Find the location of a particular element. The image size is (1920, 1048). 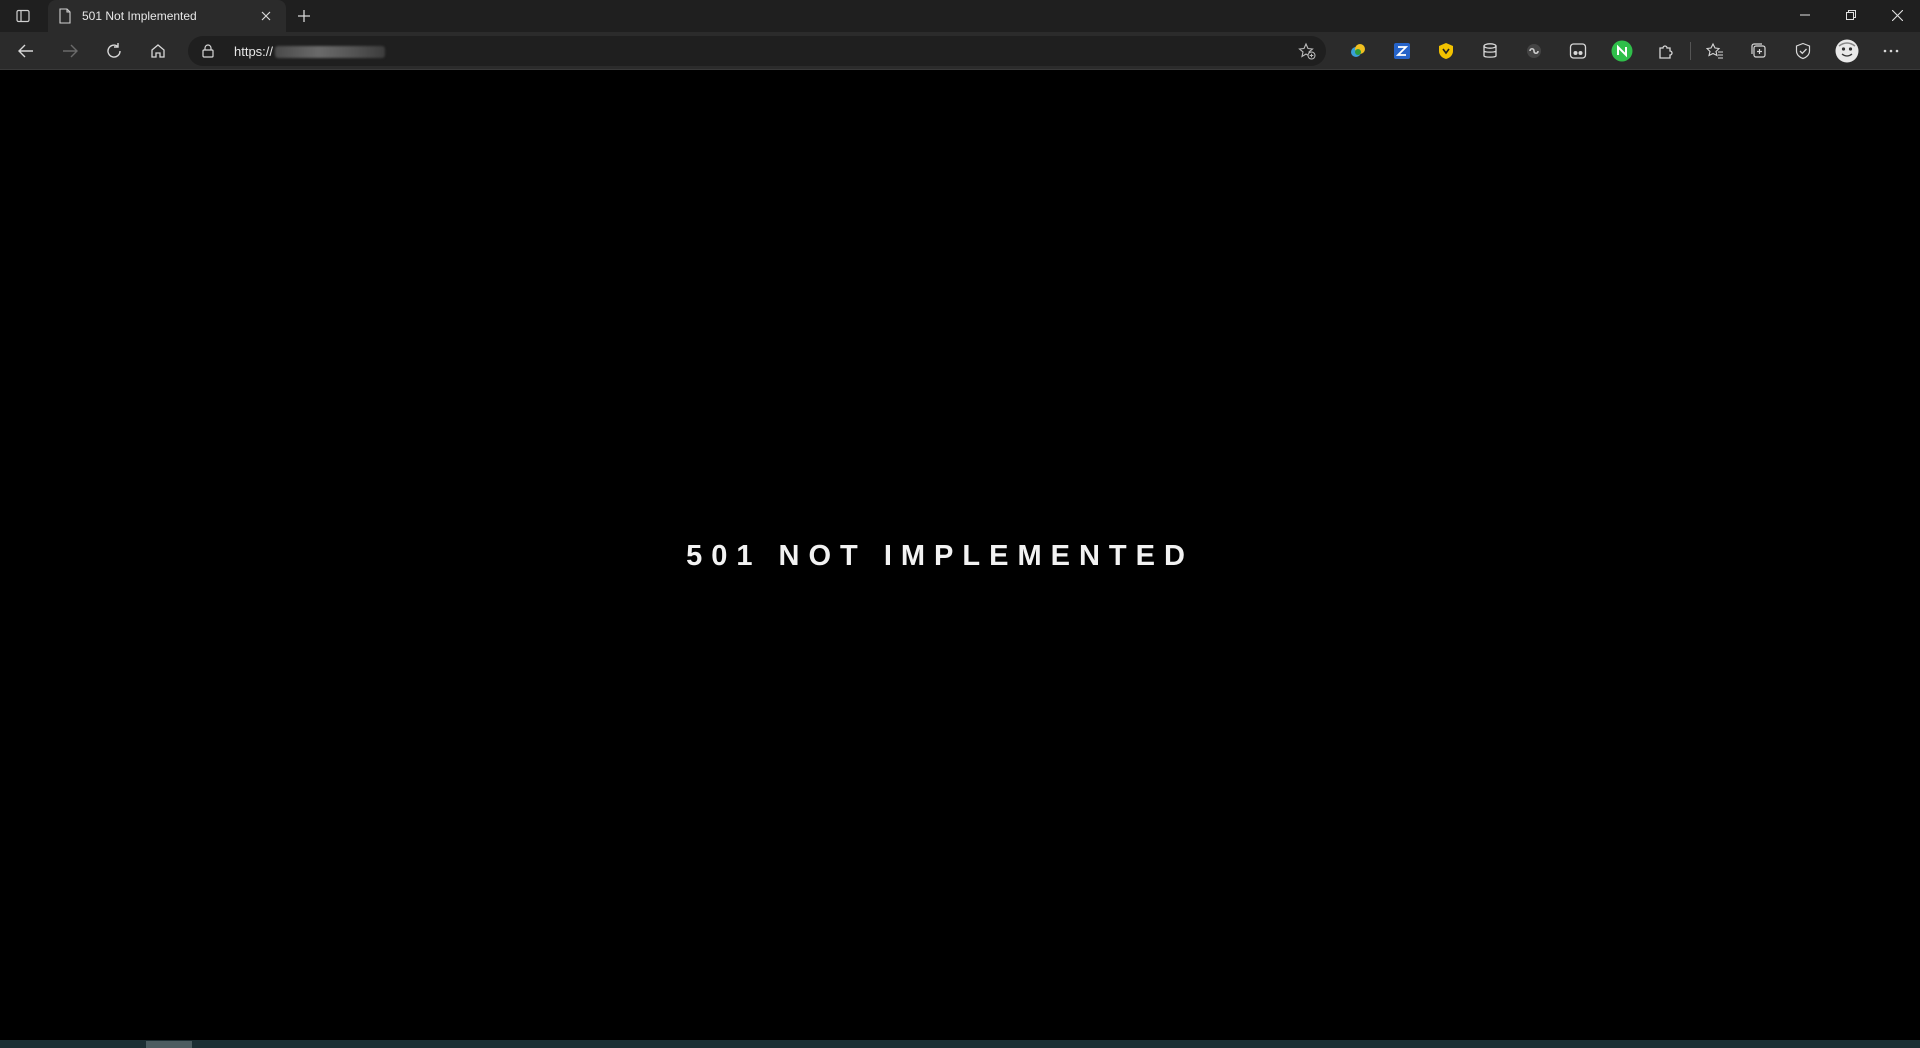

home-icon is located at coordinates (158, 50).